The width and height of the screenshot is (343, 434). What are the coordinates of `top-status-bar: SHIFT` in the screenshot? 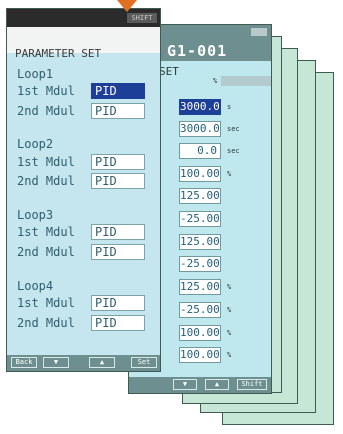 It's located at (83, 18).